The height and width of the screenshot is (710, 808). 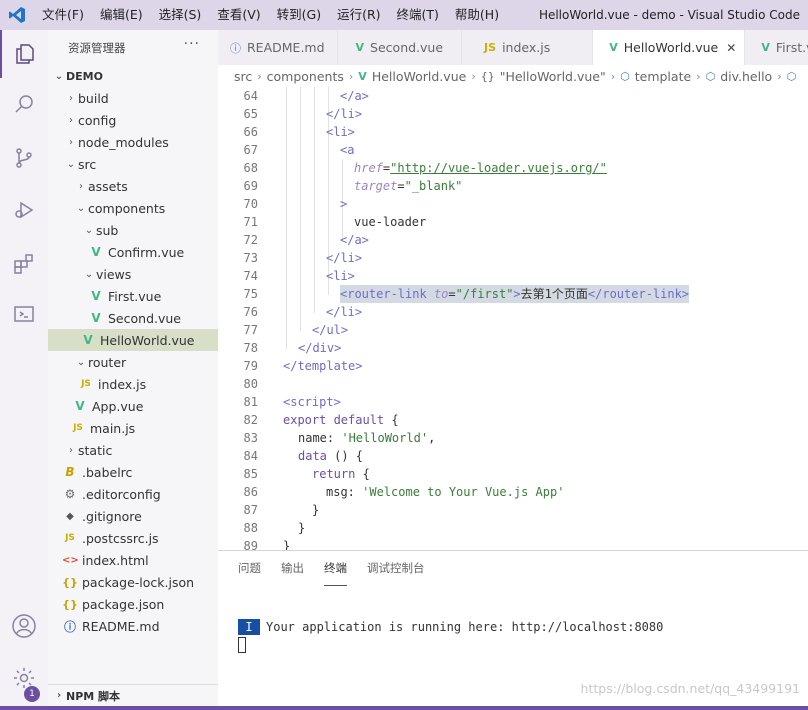 I want to click on tree-item-src: ⌄ src, so click(x=133, y=164).